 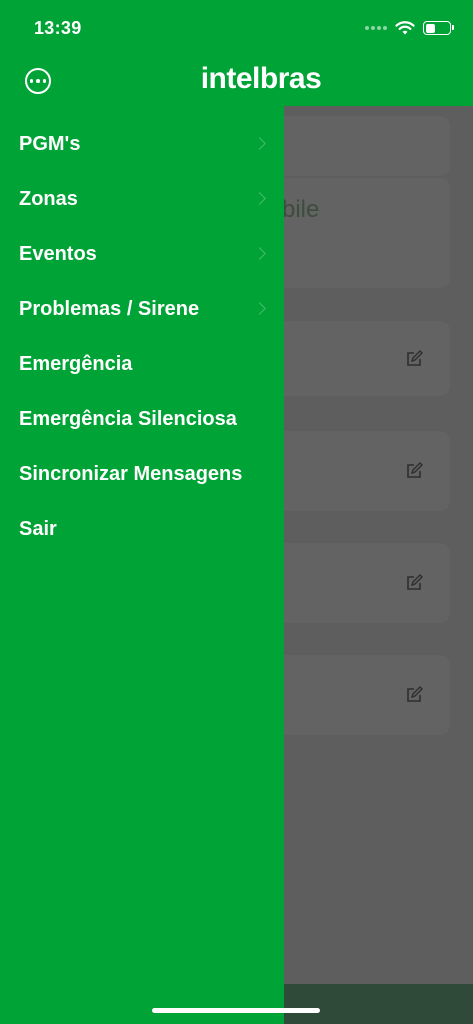 I want to click on menu-item-label: Sincronizar Mensagens, so click(x=131, y=473).